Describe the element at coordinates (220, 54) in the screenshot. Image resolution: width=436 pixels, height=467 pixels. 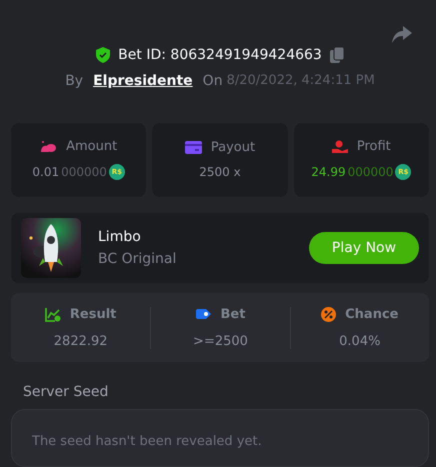
I see `bet-id: Bet ID: 80632491949424663` at that location.